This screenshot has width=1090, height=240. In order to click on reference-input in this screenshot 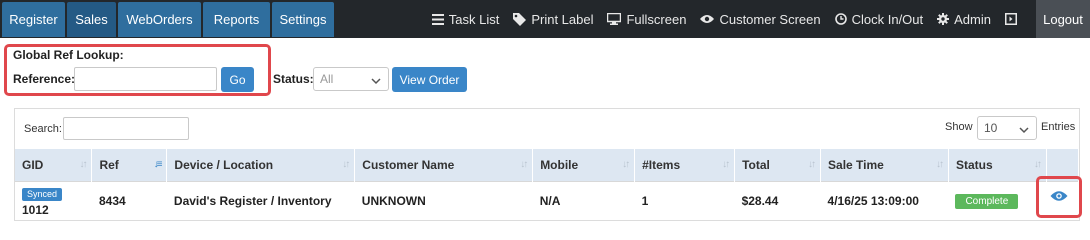, I will do `click(145, 79)`.